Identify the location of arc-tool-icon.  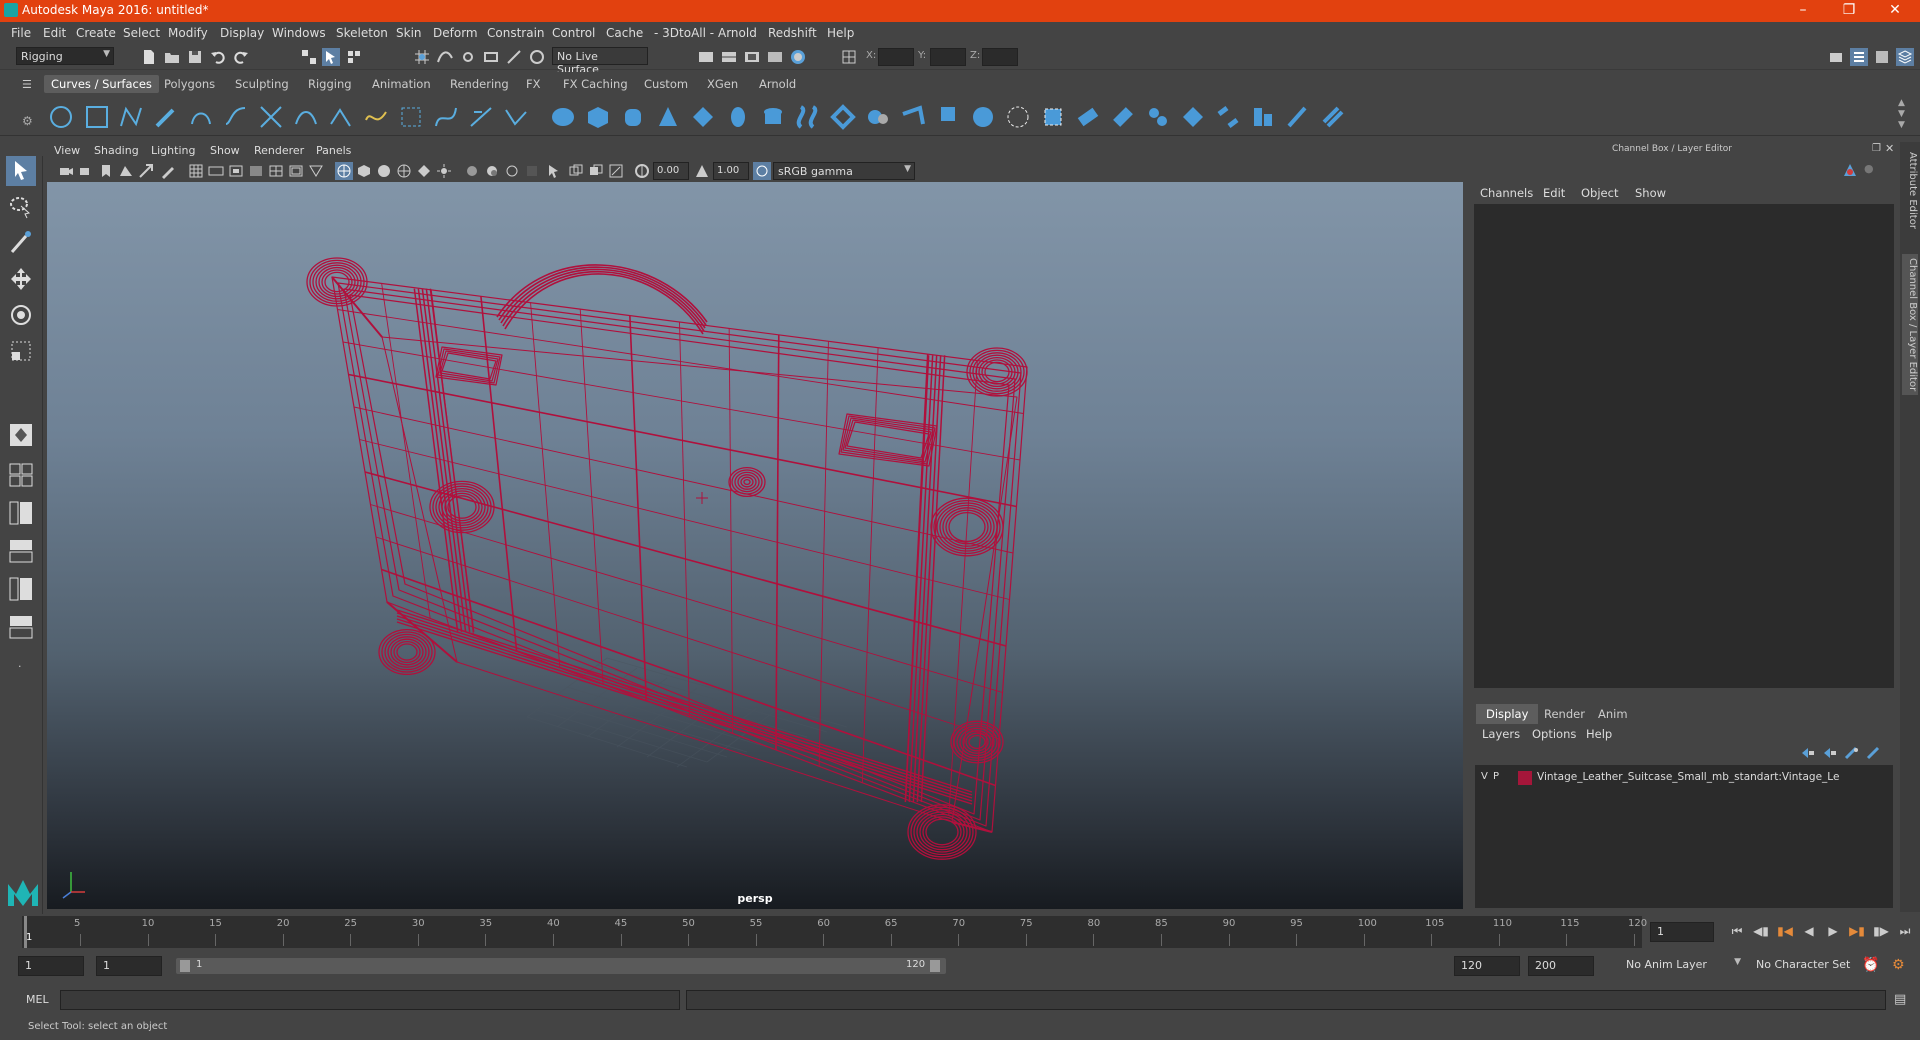
(201, 117).